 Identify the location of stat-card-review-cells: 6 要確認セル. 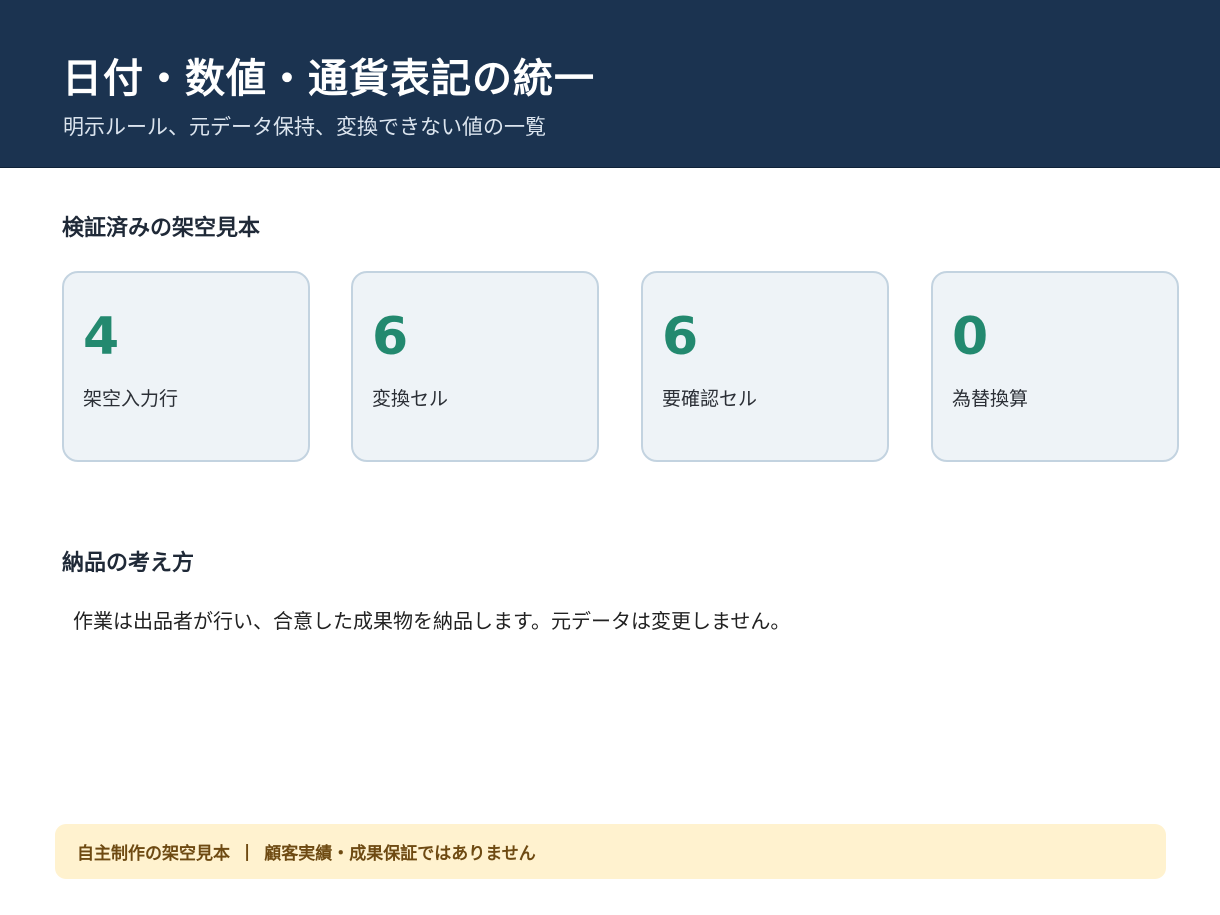
(765, 366).